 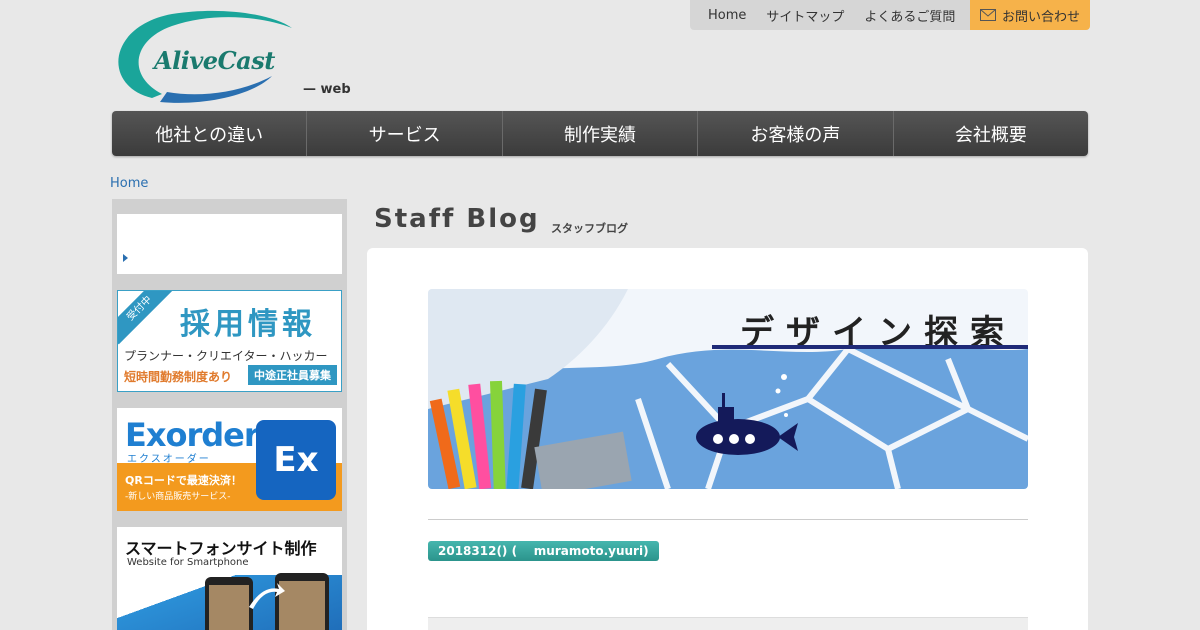 What do you see at coordinates (178, 377) in the screenshot?
I see `recruit-note: 短時間勤務制度あり` at bounding box center [178, 377].